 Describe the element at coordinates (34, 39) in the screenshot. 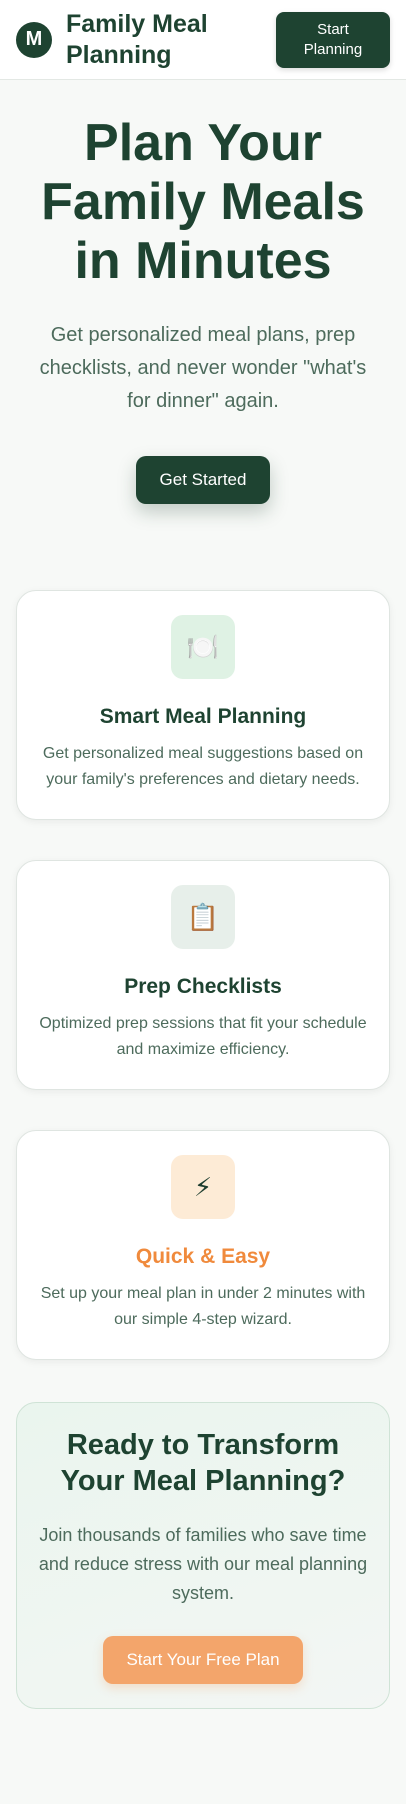

I see `logo: M` at that location.